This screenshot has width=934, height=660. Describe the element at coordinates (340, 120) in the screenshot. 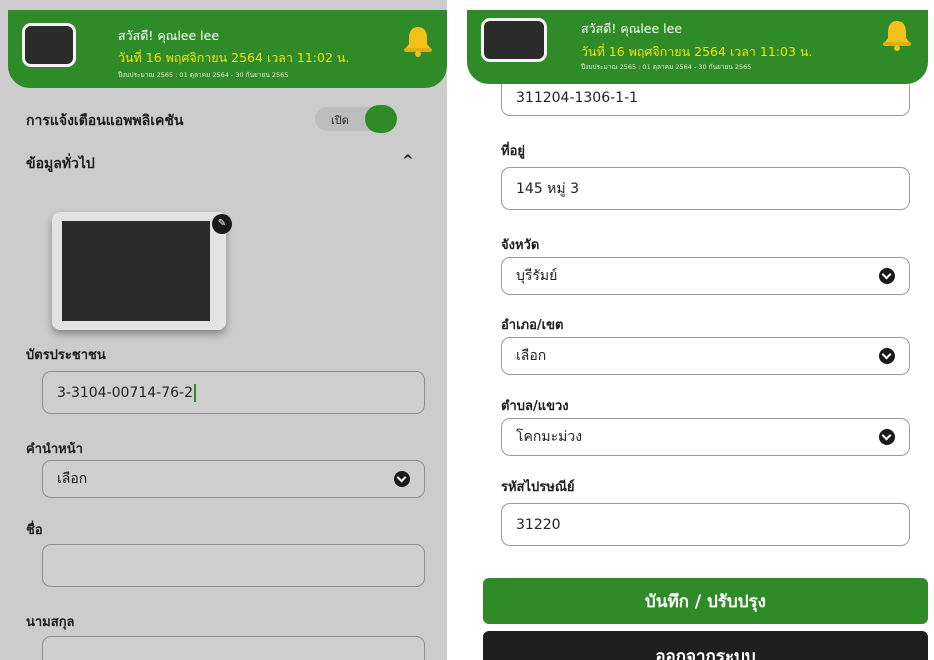

I see `toggle-label: เปิด` at that location.